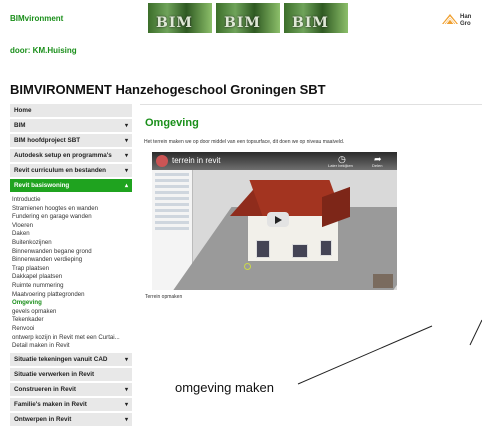 Image resolution: width=482 pixels, height=429 pixels. I want to click on logo-text: Han Gro, so click(465, 21).